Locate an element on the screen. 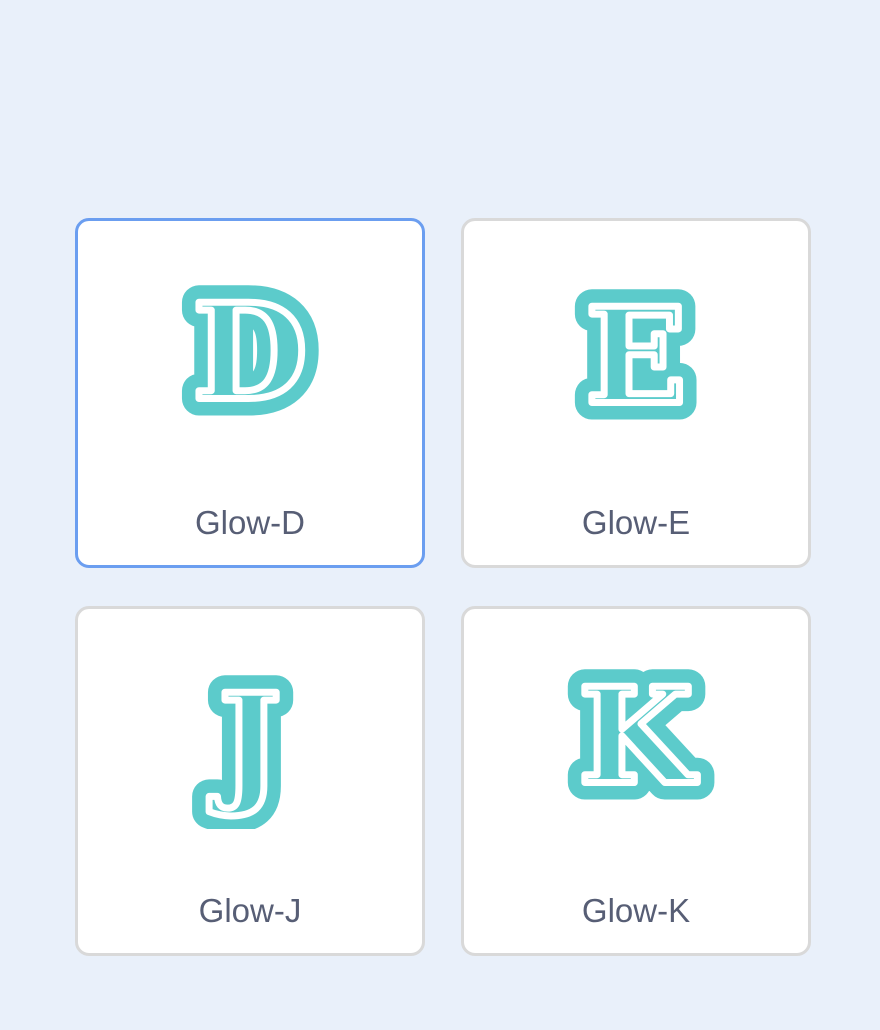 This screenshot has width=880, height=1030. svg-text: E is located at coordinates (636, 357).